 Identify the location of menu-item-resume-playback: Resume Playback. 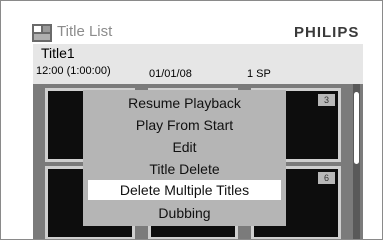
(184, 103).